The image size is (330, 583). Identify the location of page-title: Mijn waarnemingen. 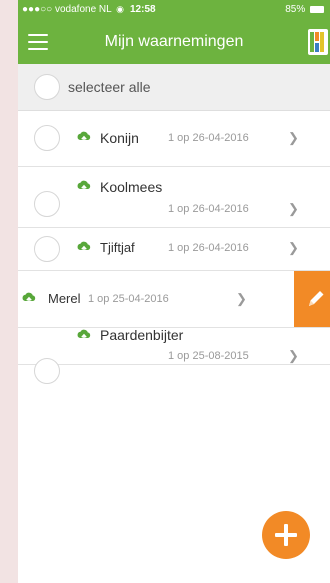
(174, 41).